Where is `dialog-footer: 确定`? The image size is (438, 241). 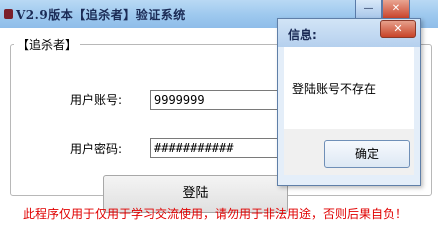
dialog-footer: 确定 is located at coordinates (349, 152).